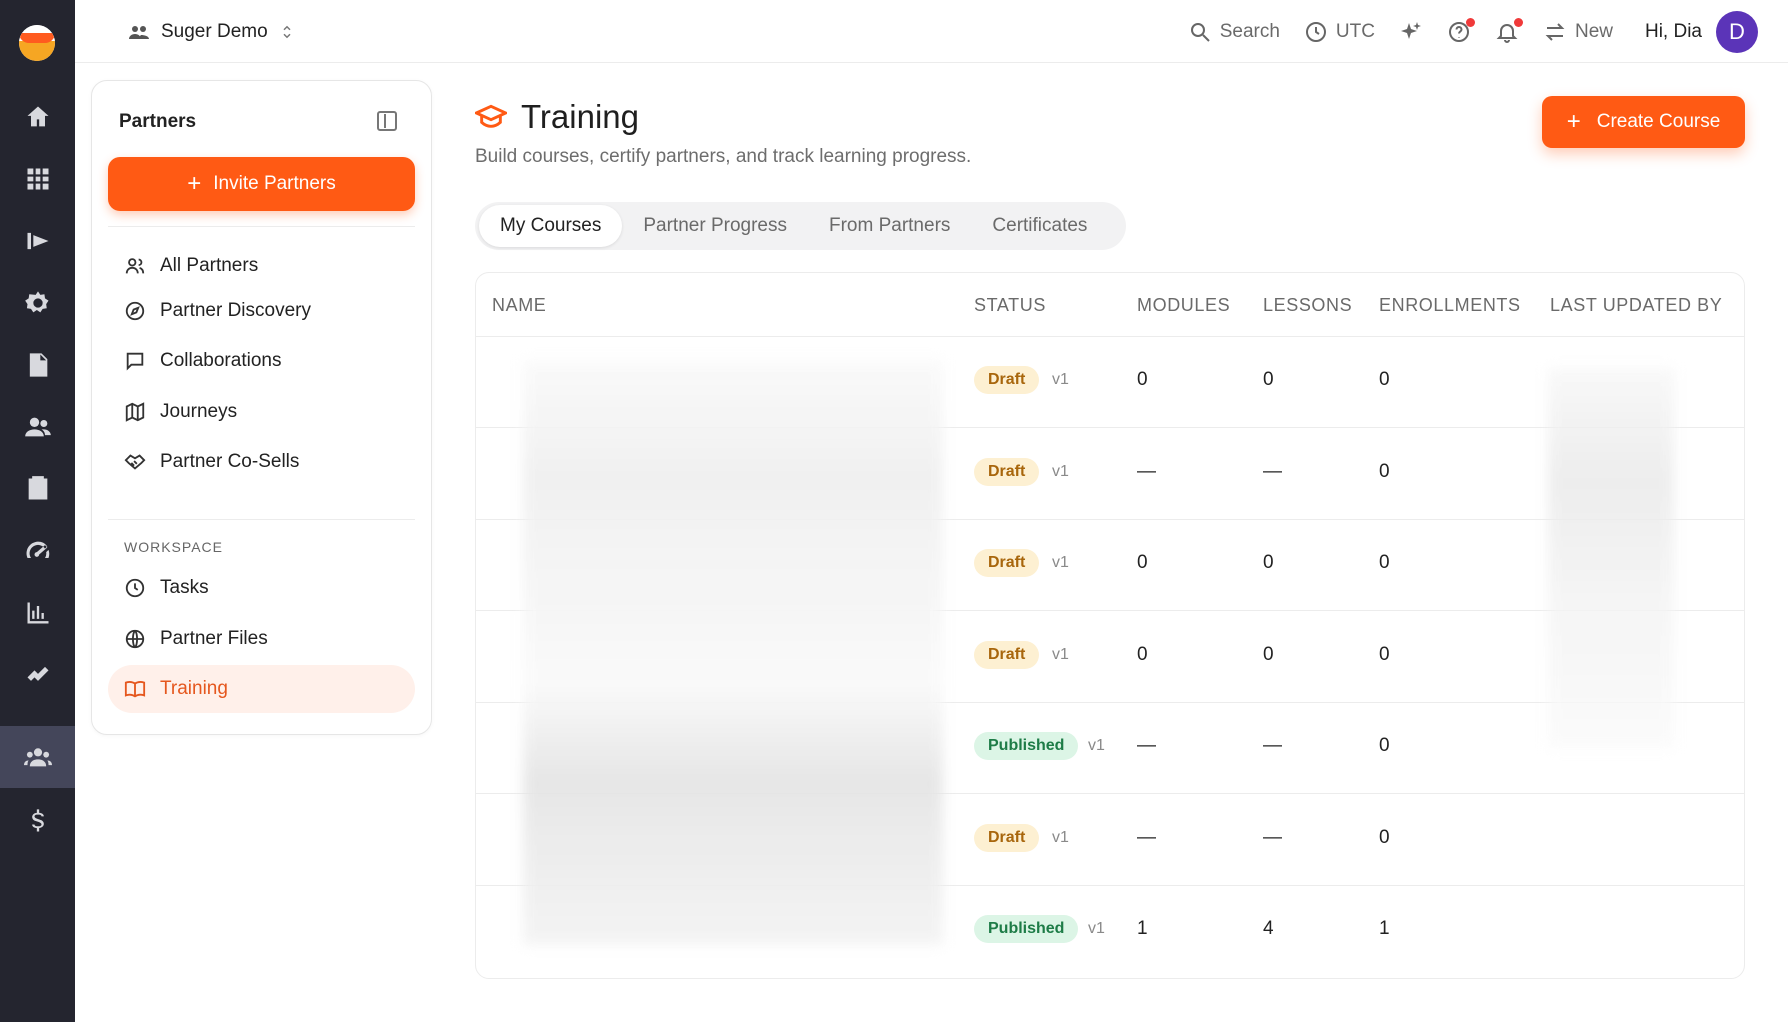  Describe the element at coordinates (261, 689) in the screenshot. I see `sidebar-item-training: Training` at that location.